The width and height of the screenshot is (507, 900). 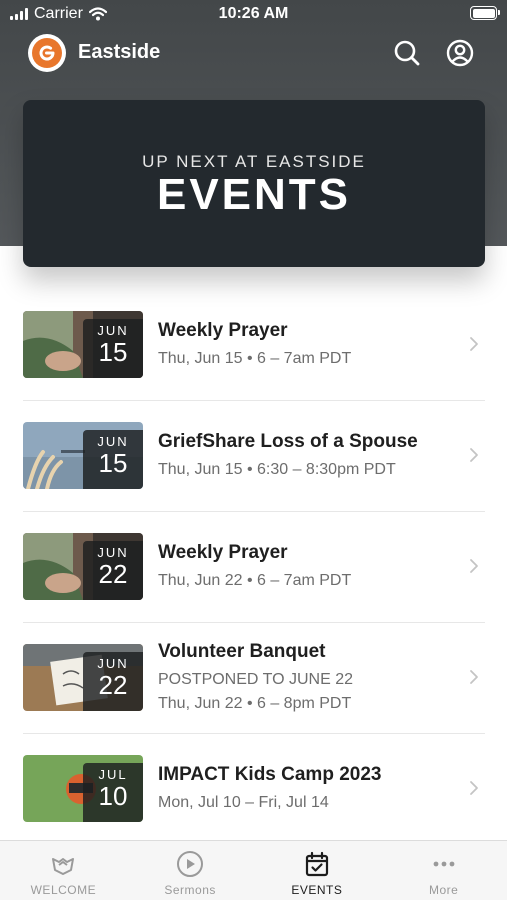 I want to click on status-time: 10:26 AM, so click(x=253, y=13).